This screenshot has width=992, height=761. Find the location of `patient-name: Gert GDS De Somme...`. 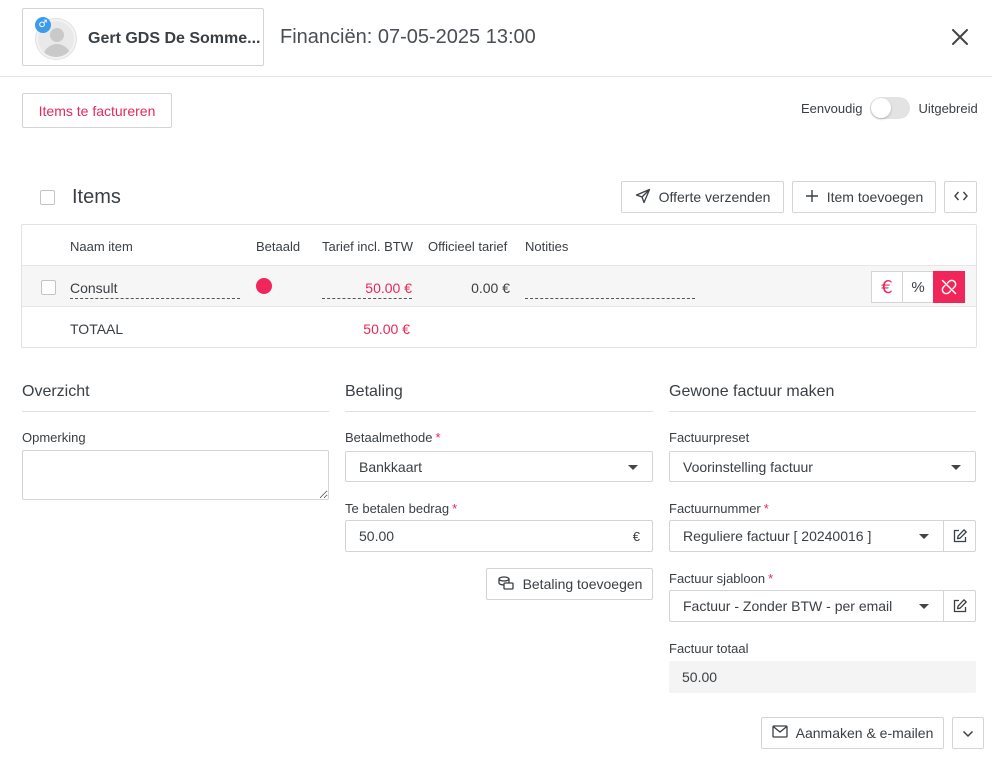

patient-name: Gert GDS De Somme... is located at coordinates (174, 38).